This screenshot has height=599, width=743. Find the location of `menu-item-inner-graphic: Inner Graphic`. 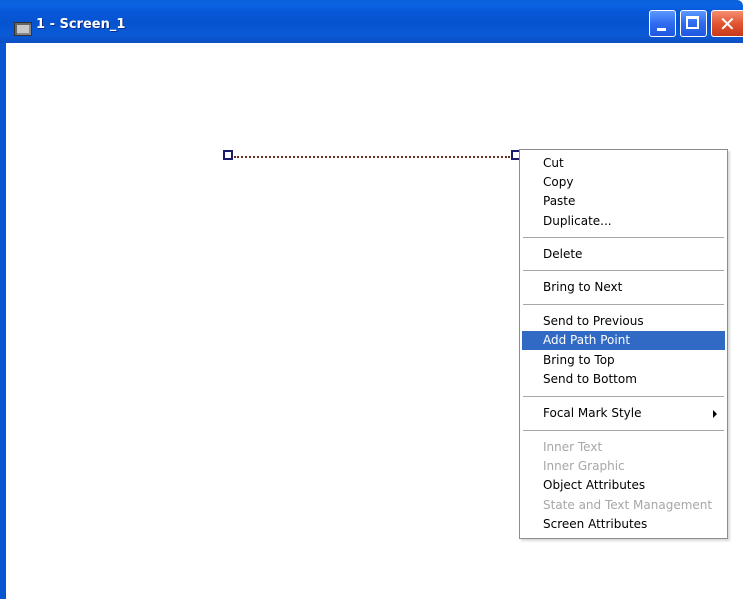

menu-item-inner-graphic: Inner Graphic is located at coordinates (584, 466).